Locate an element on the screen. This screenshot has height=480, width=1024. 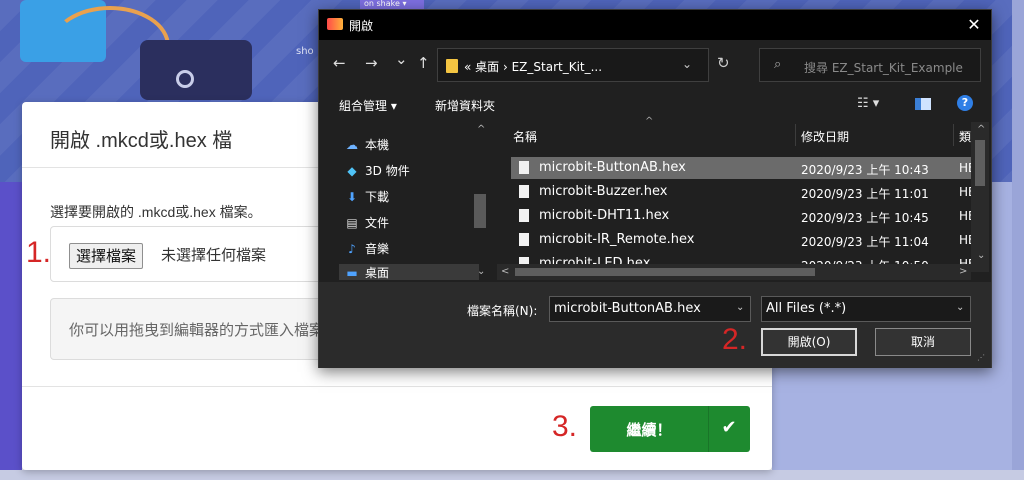
file-name: microbit-ButtonAB.hex is located at coordinates (612, 167).